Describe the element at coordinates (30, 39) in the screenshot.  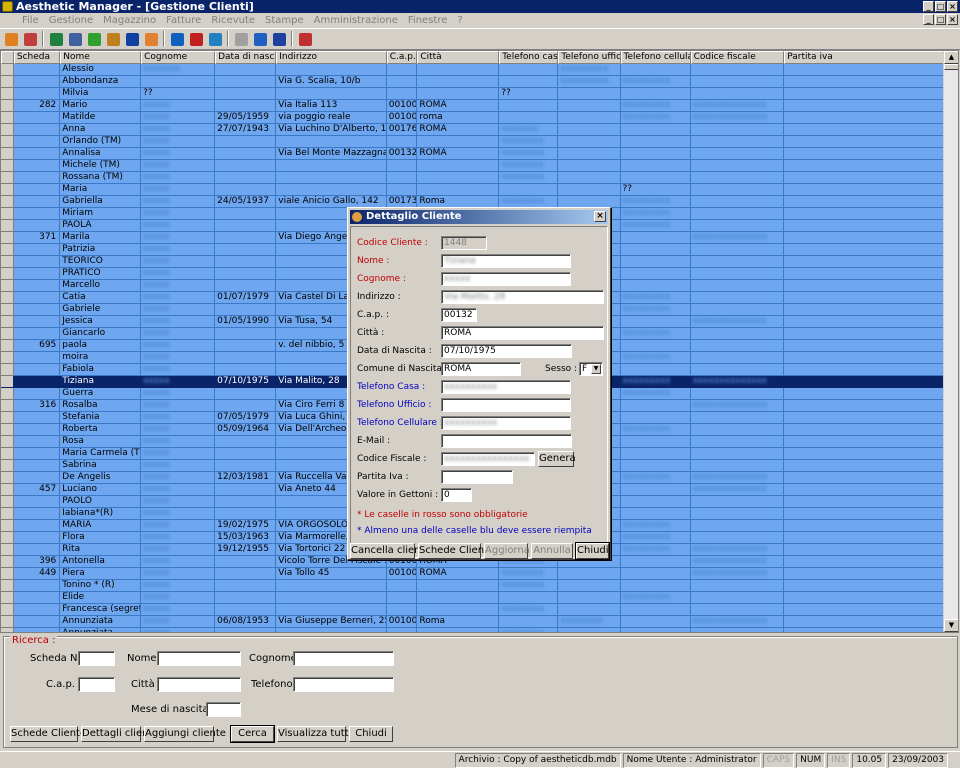
I see `users-icon` at that location.